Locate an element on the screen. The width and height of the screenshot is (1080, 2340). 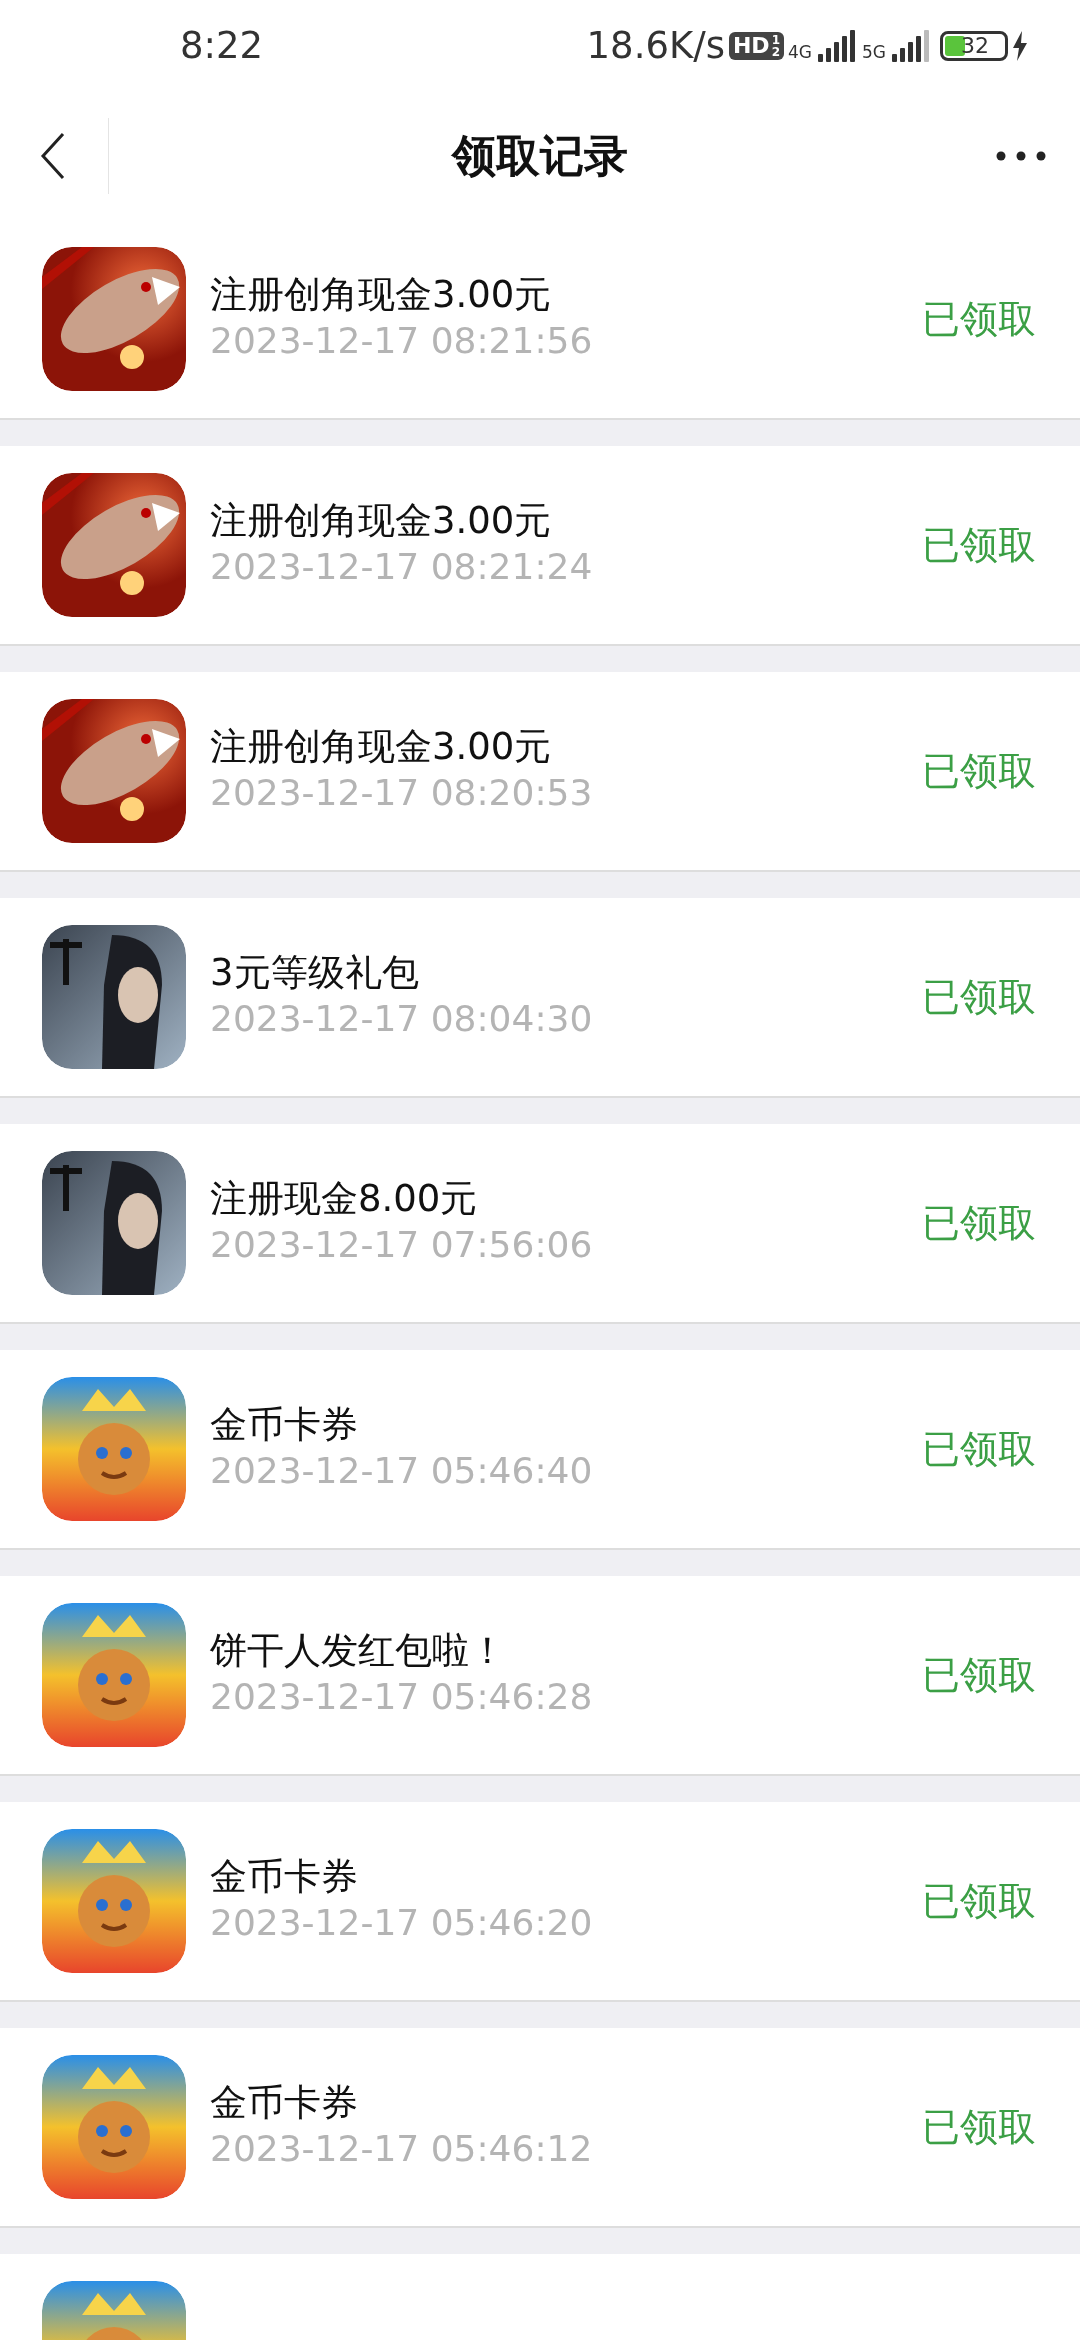
record-time: 2023-12-17 08:21:24 is located at coordinates (402, 566).